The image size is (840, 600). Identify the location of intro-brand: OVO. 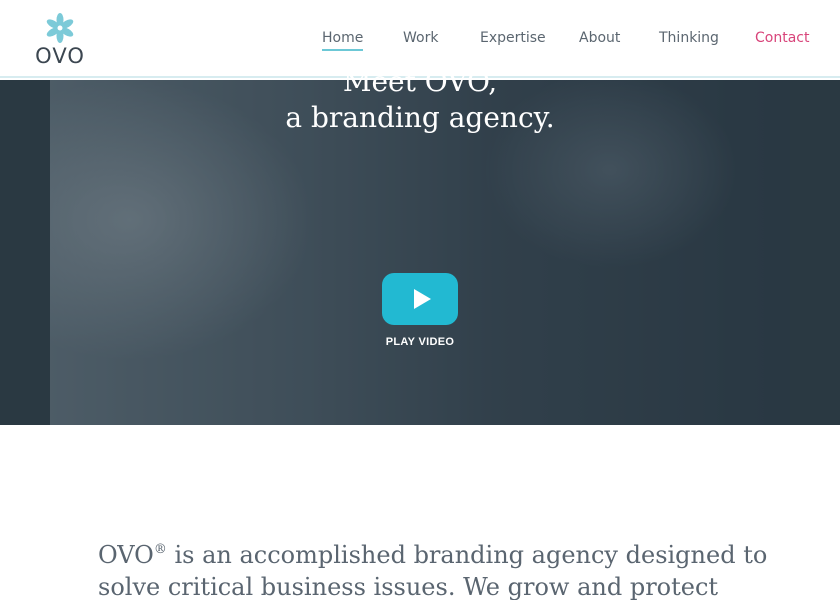
(126, 555).